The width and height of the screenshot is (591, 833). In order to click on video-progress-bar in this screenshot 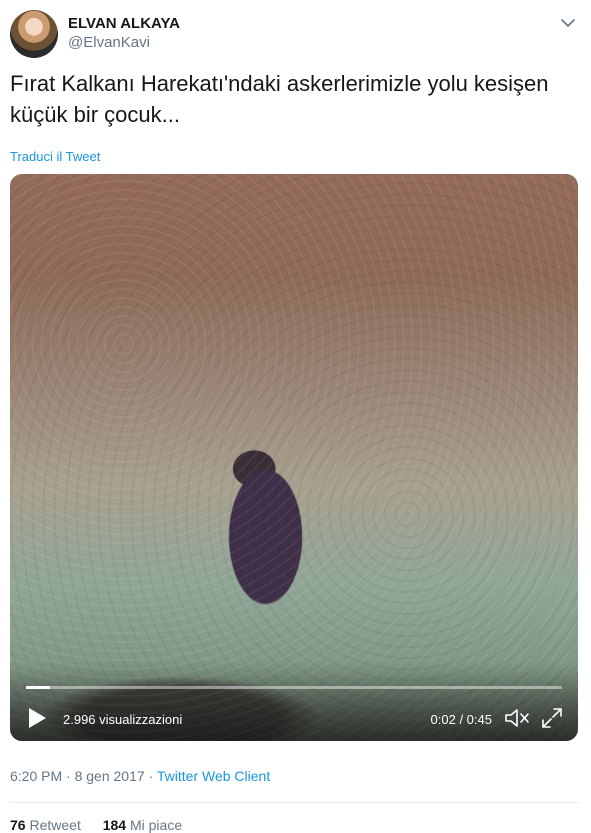, I will do `click(294, 687)`.